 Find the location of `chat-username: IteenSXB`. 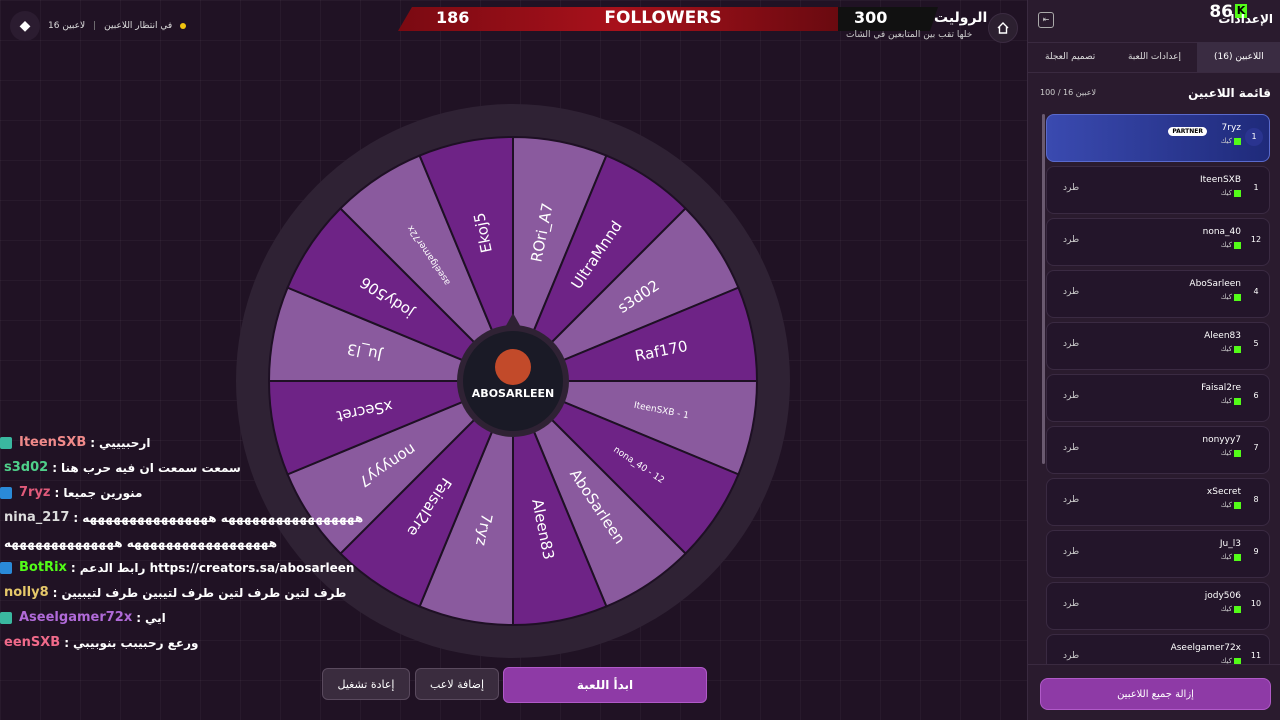

chat-username: IteenSXB is located at coordinates (52, 442).